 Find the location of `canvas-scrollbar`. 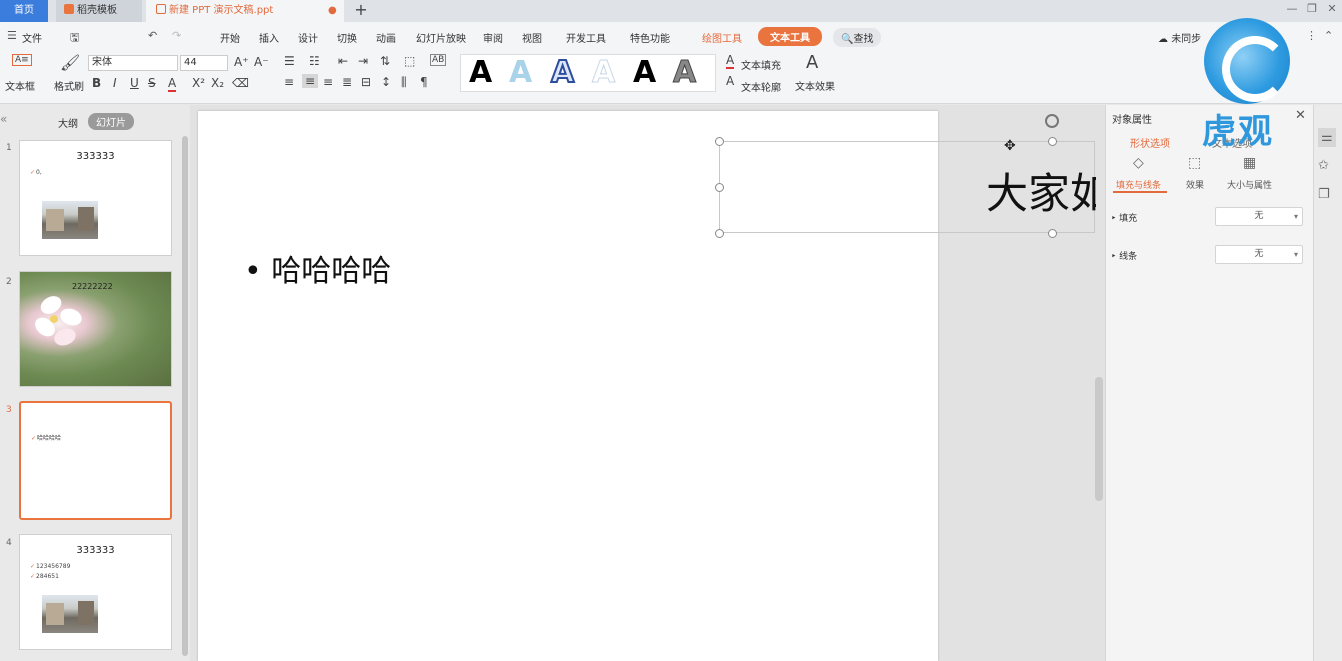

canvas-scrollbar is located at coordinates (1099, 439).